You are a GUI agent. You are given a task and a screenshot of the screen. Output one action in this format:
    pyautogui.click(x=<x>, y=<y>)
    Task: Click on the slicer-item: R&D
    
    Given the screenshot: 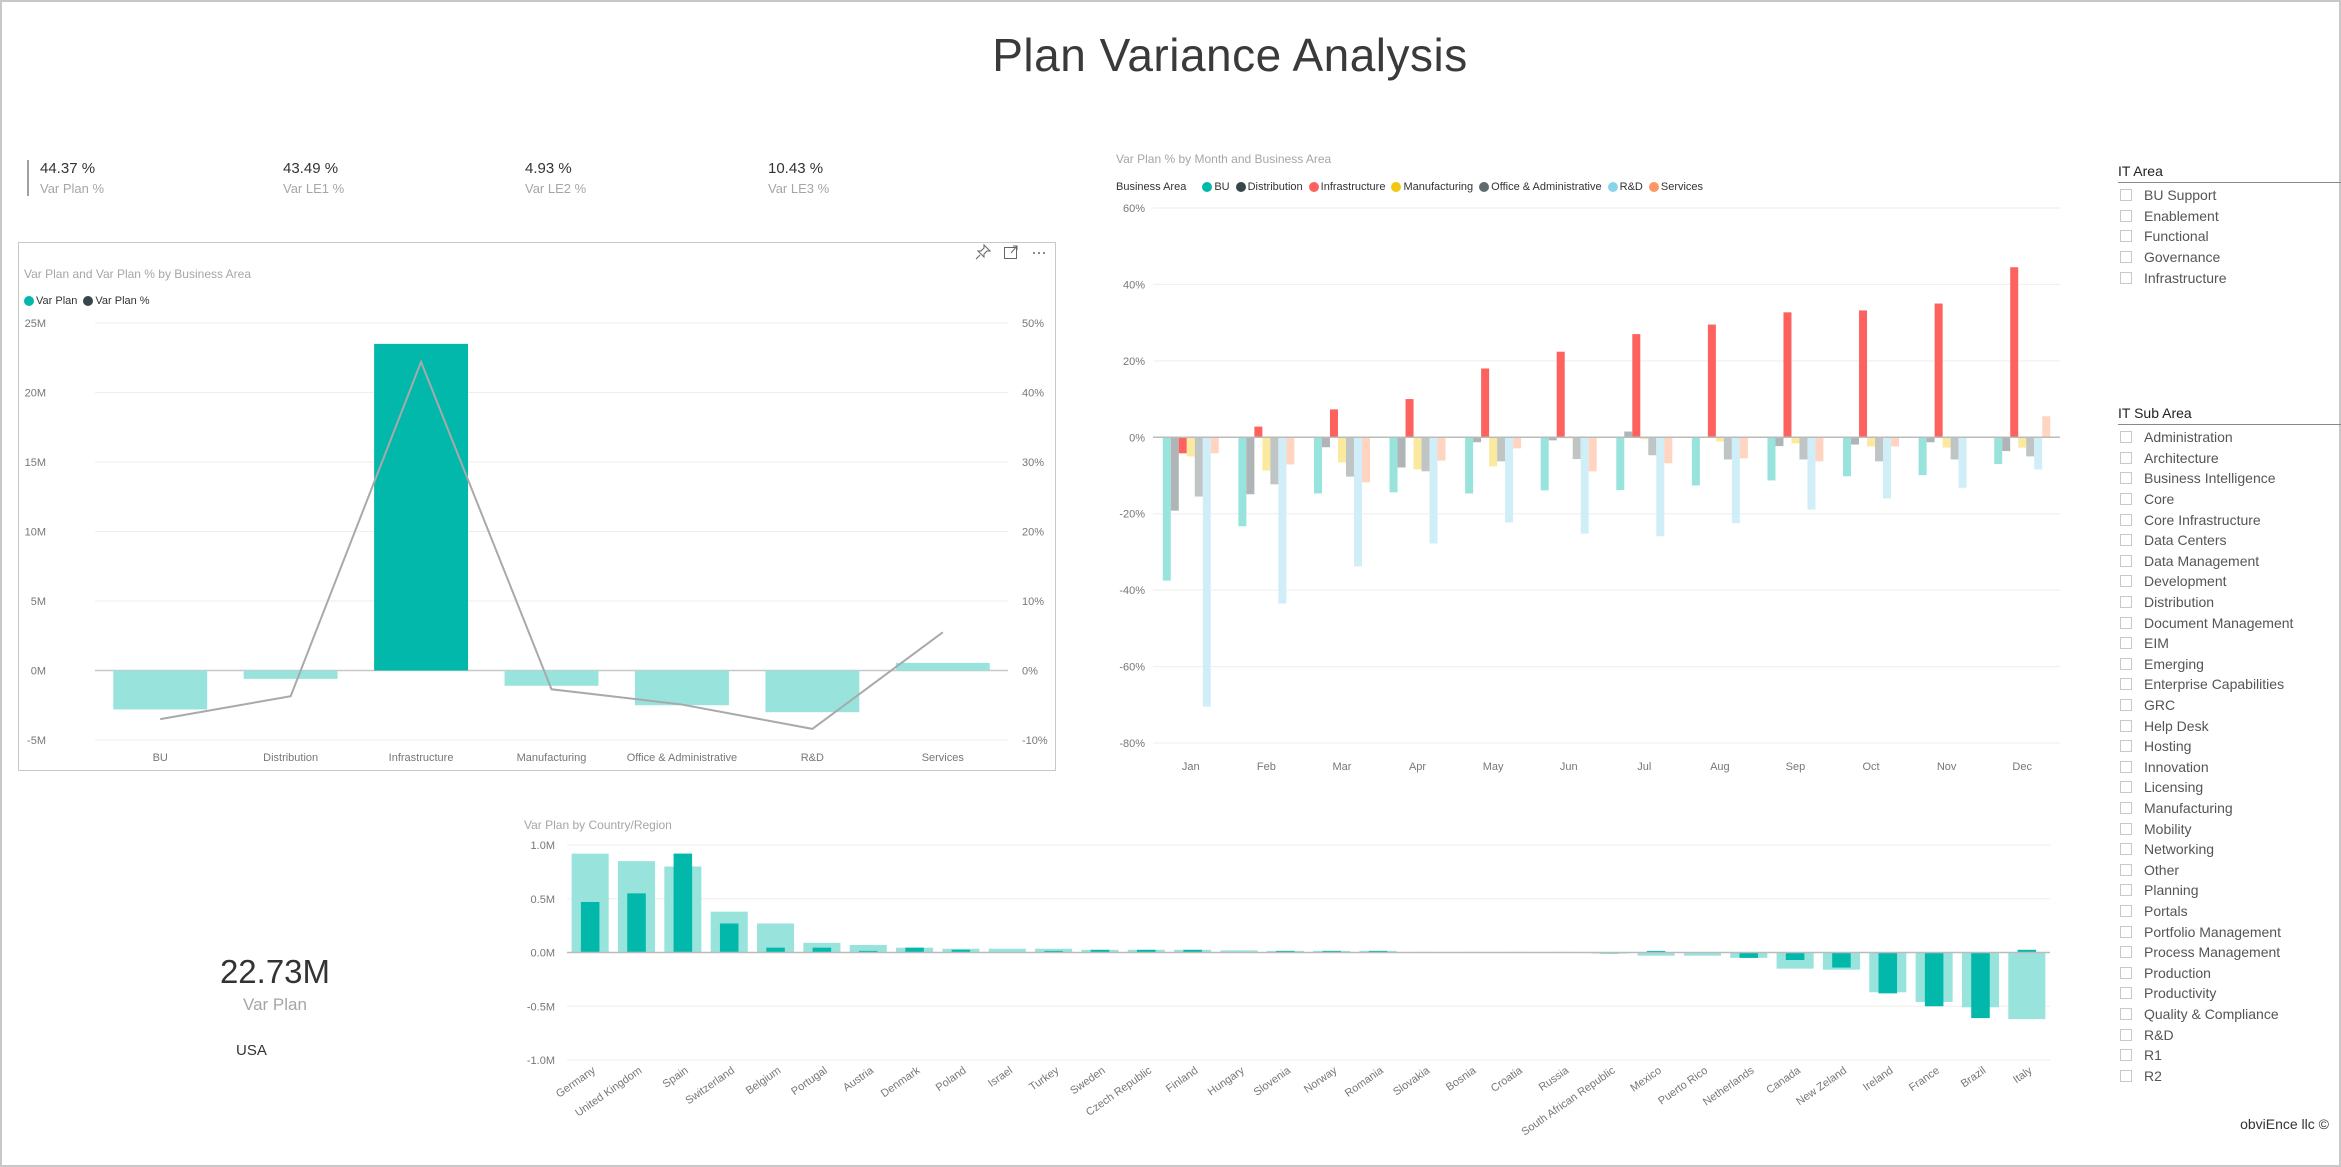 What is the action you would take?
    pyautogui.click(x=2229, y=1034)
    